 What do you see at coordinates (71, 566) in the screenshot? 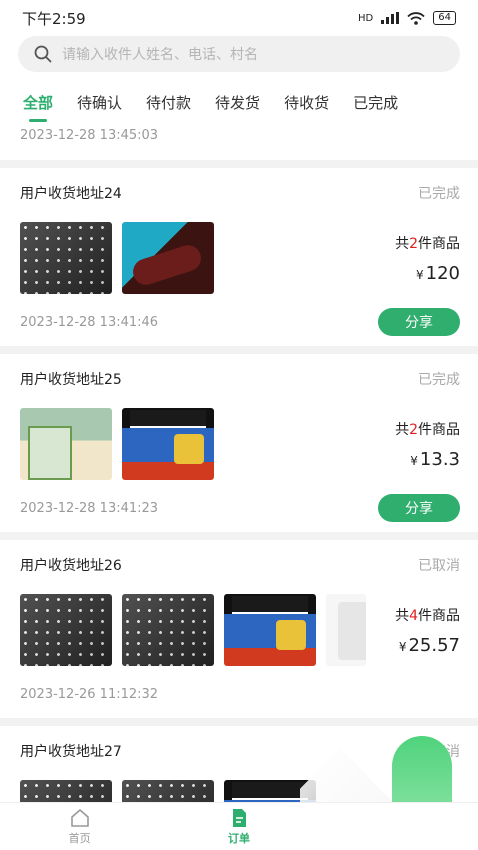
I see `order-address: 用户收货地址26` at bounding box center [71, 566].